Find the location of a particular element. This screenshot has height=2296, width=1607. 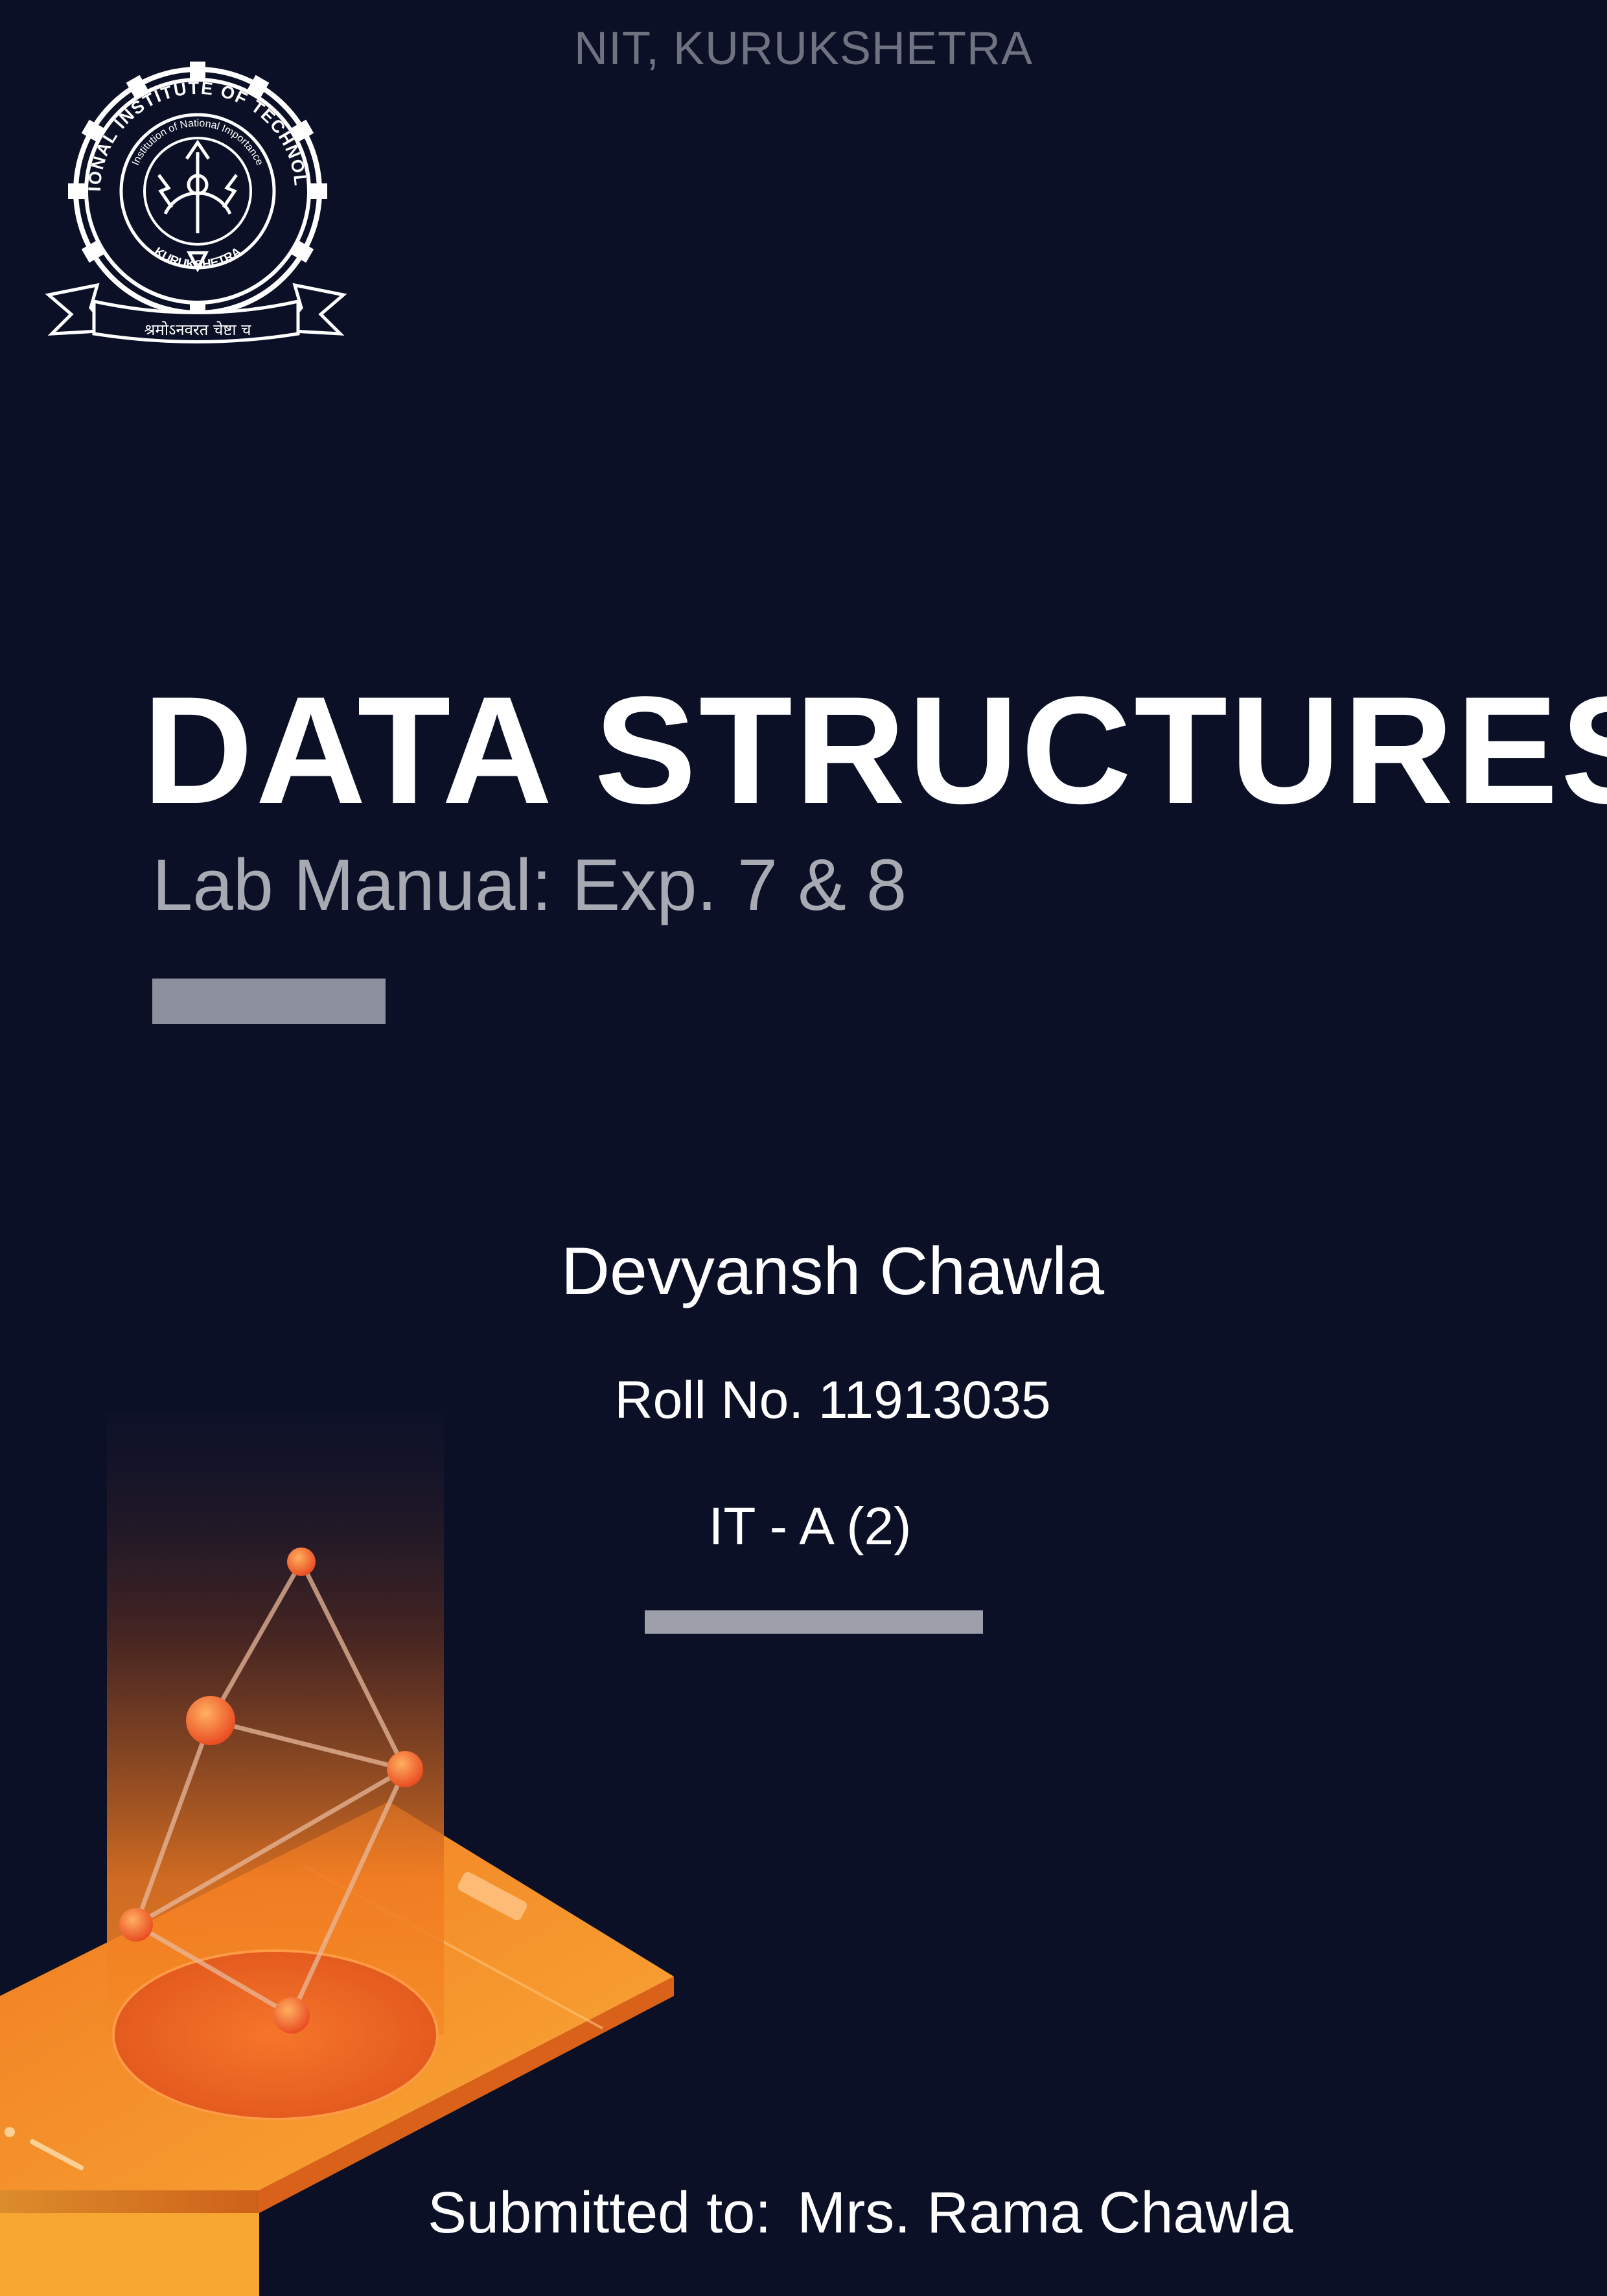

document-subtitle: Lab Manual: Exp. 7 & 8 is located at coordinates (529, 884).